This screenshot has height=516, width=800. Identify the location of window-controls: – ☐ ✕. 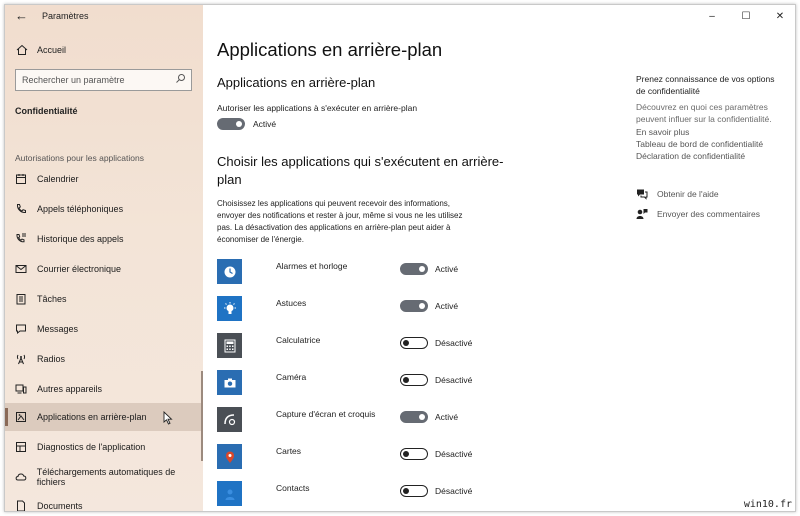
(745, 16).